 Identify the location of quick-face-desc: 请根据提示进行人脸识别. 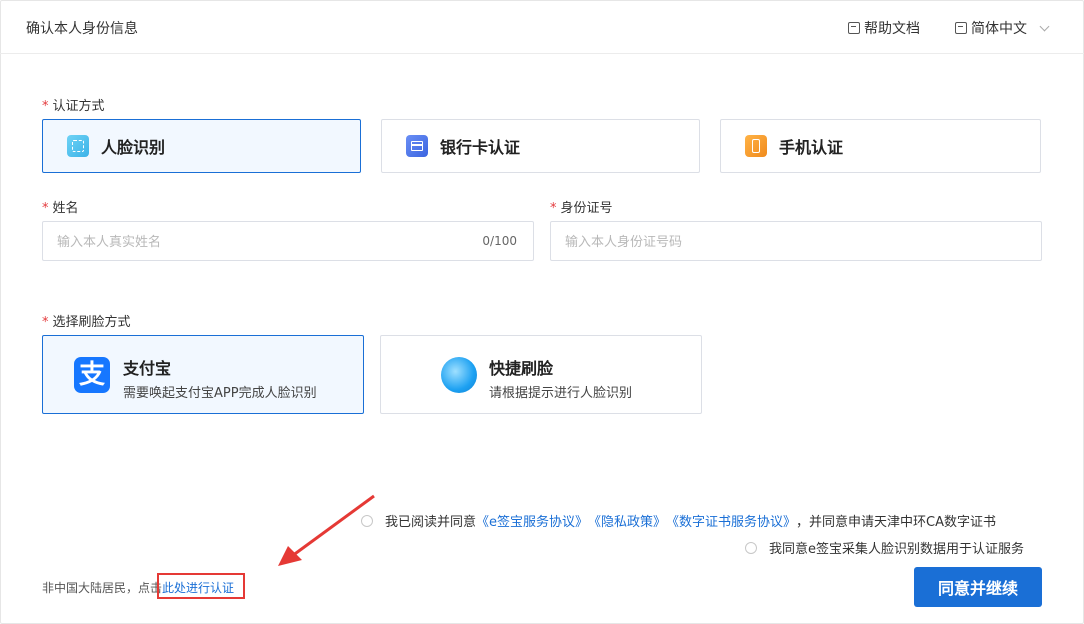
(561, 393).